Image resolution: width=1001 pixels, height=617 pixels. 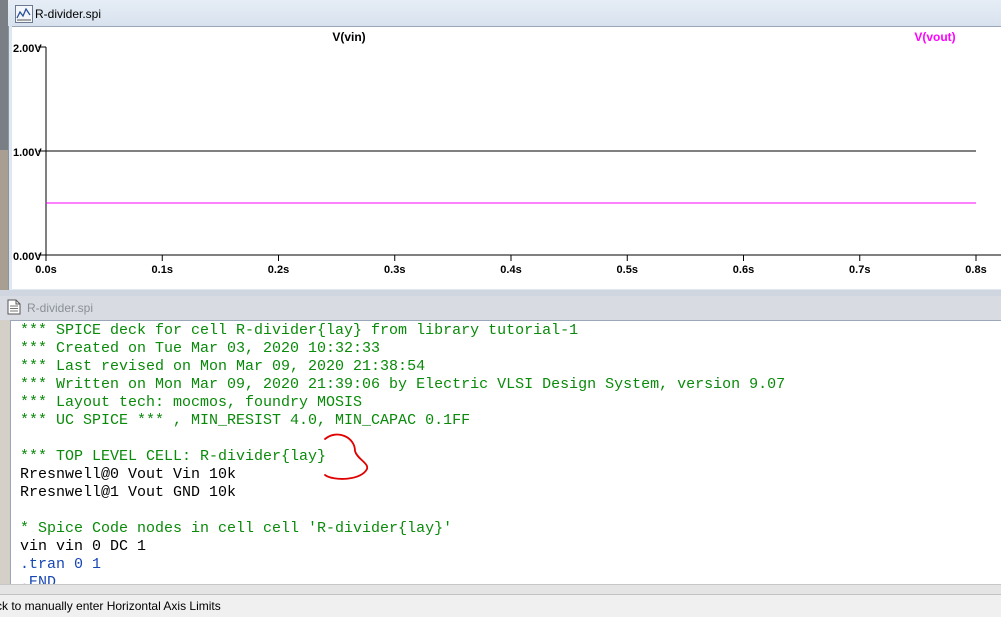 I want to click on netlist-window-title-bar: R-divider.spi, so click(x=500, y=308).